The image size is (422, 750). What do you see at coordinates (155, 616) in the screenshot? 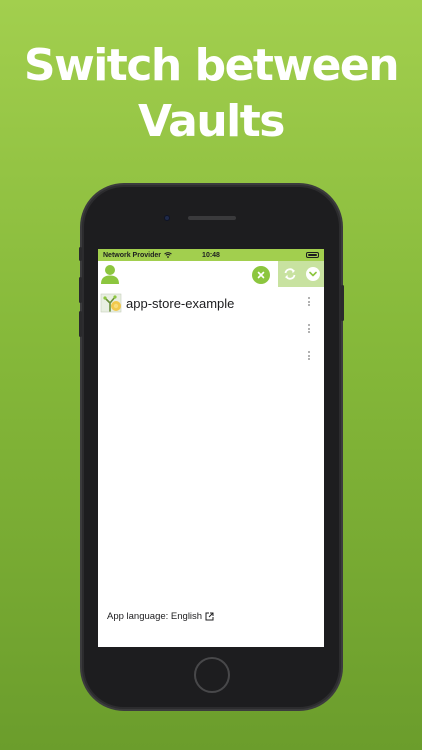
I see `app-language-label: App language: English` at bounding box center [155, 616].